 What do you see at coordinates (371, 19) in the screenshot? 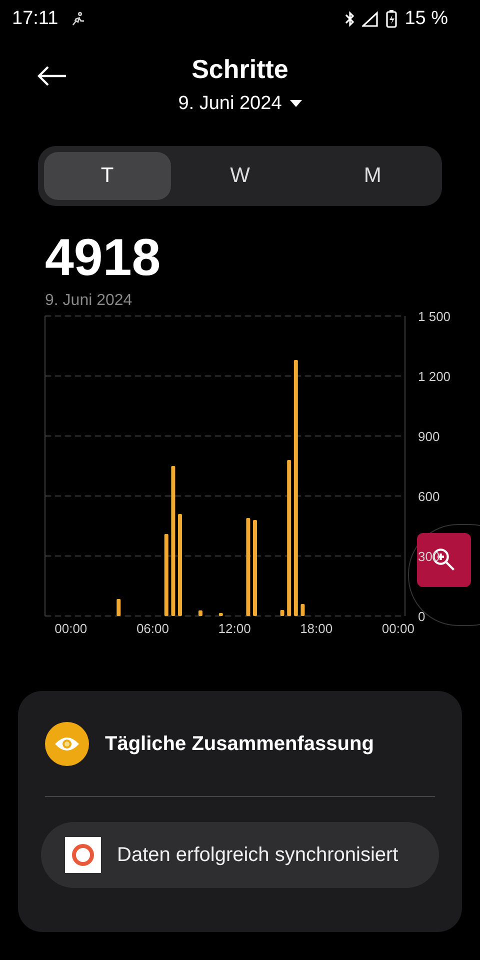
I see `signal-icon` at bounding box center [371, 19].